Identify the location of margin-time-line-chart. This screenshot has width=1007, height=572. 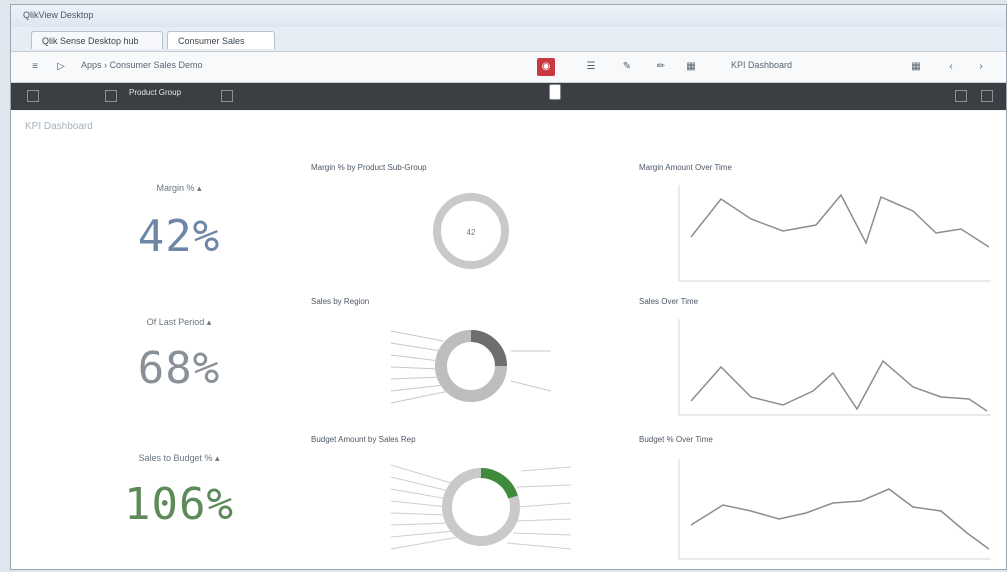
(823, 232).